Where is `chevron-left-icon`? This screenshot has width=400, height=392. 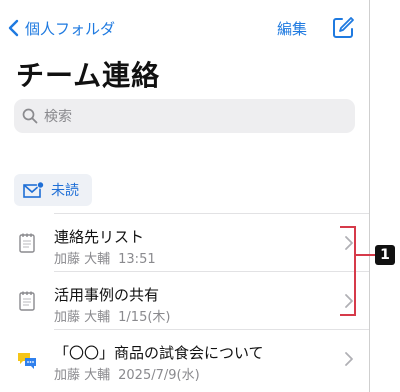
chevron-left-icon is located at coordinates (13, 28).